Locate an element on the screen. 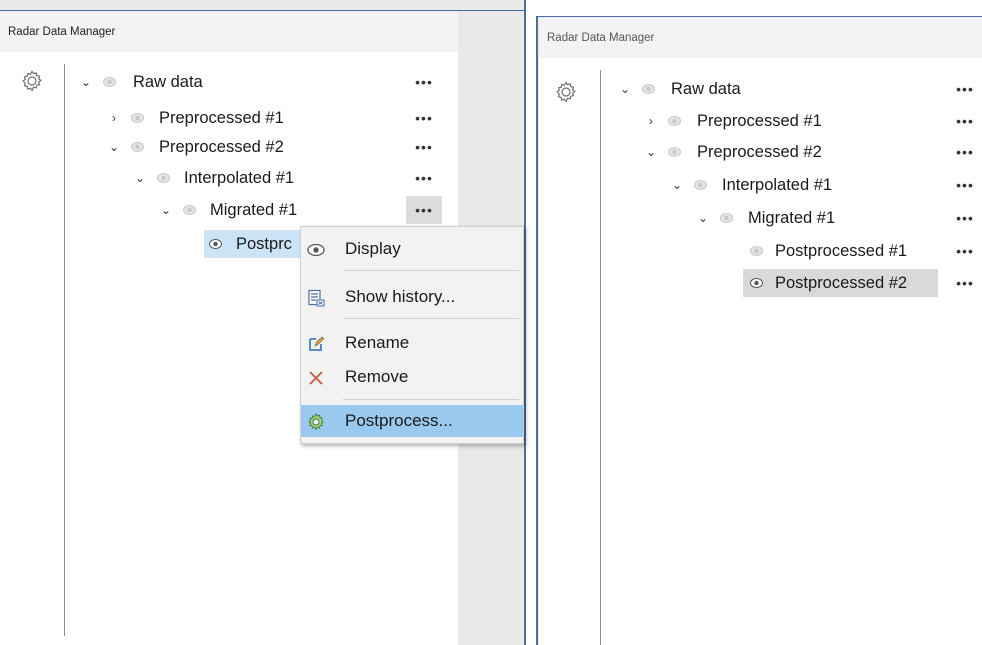 This screenshot has width=982, height=645. right-window-border is located at coordinates (537, 330).